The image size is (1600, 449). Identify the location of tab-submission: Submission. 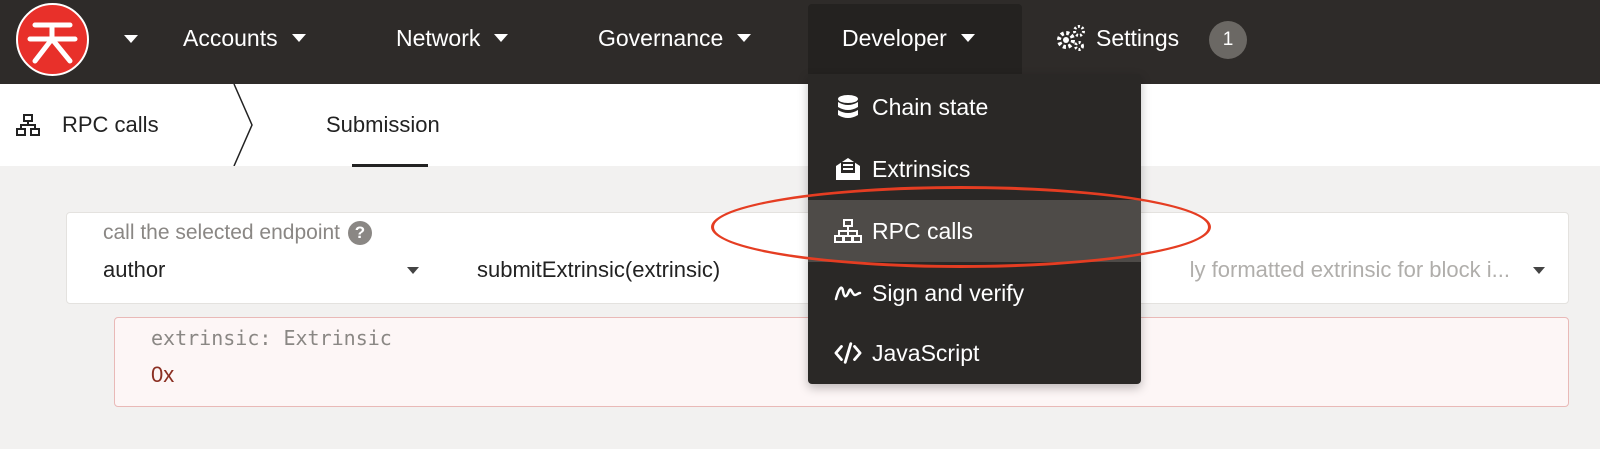
(383, 125).